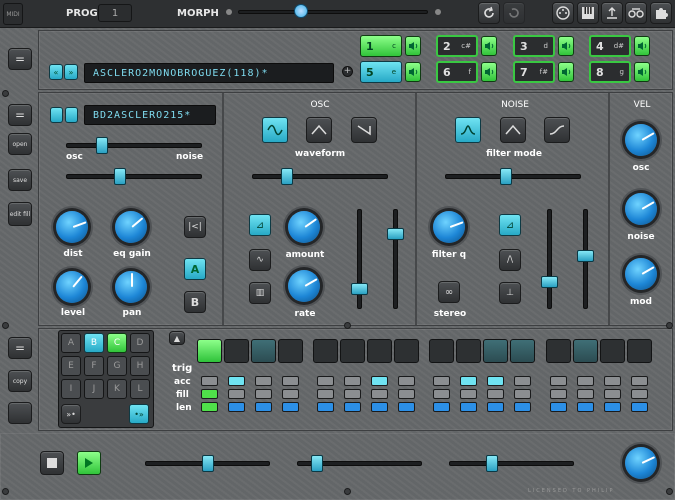 This screenshot has width=675, height=500. What do you see at coordinates (20, 381) in the screenshot?
I see `copy-button: copy` at bounding box center [20, 381].